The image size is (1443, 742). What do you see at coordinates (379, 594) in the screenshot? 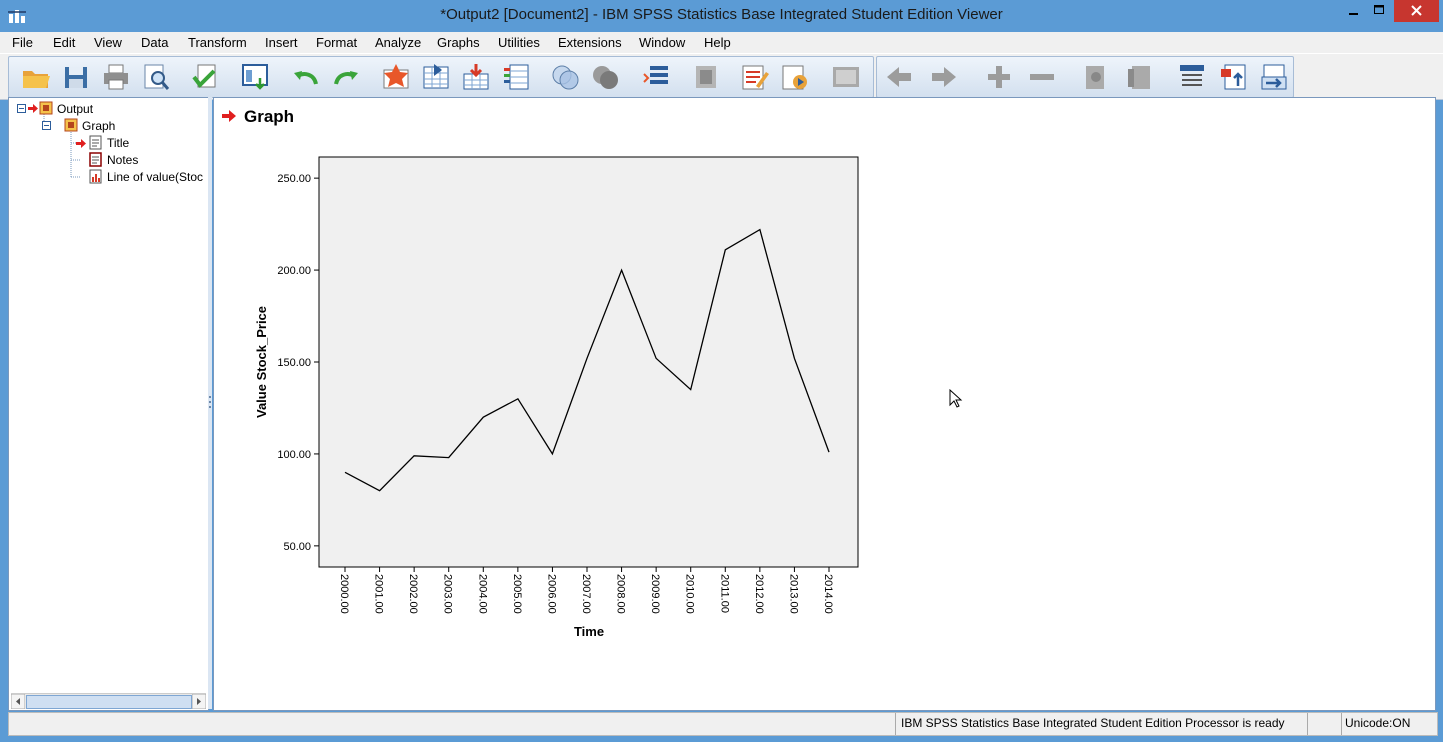
I see `x-tick-label: 2001.00` at bounding box center [379, 594].